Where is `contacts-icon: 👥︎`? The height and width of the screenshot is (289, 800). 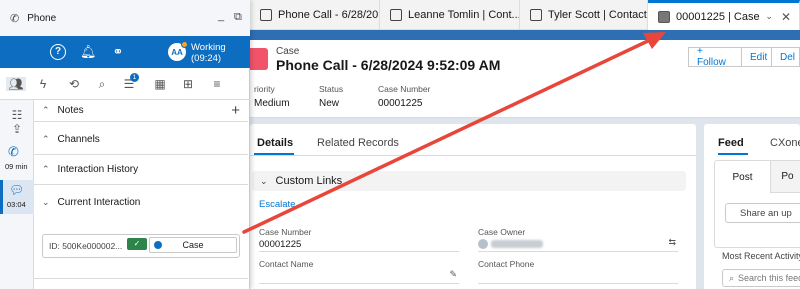
contacts-icon: 👥︎ is located at coordinates (16, 84).